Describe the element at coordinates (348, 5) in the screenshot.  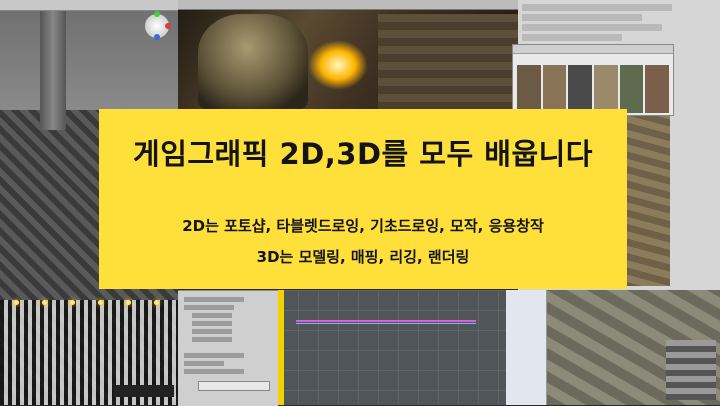
I see `game-view-tabbar` at that location.